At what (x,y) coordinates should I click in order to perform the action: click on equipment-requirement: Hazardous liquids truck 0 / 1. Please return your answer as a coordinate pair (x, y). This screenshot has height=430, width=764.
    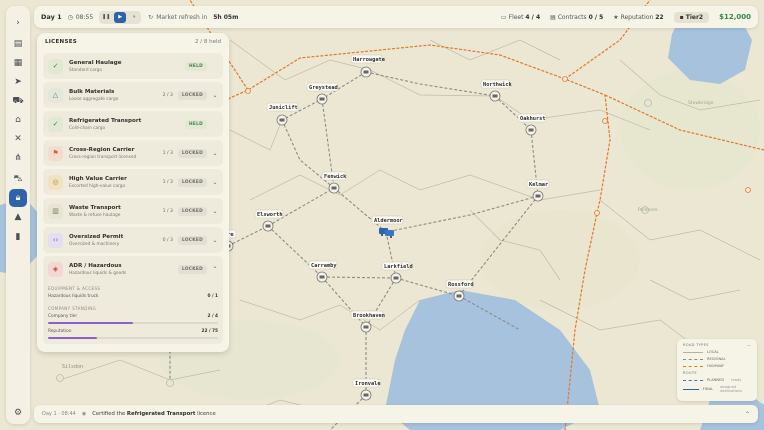
    Looking at the image, I should click on (133, 296).